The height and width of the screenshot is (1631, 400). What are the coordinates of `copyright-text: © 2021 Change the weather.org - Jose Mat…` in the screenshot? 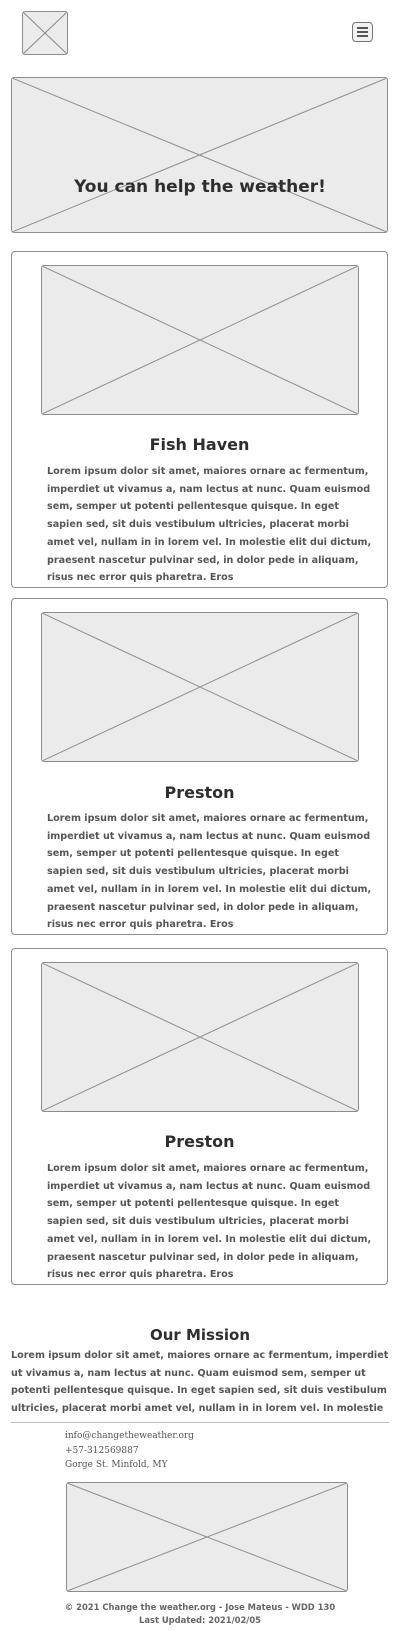 It's located at (200, 1607).